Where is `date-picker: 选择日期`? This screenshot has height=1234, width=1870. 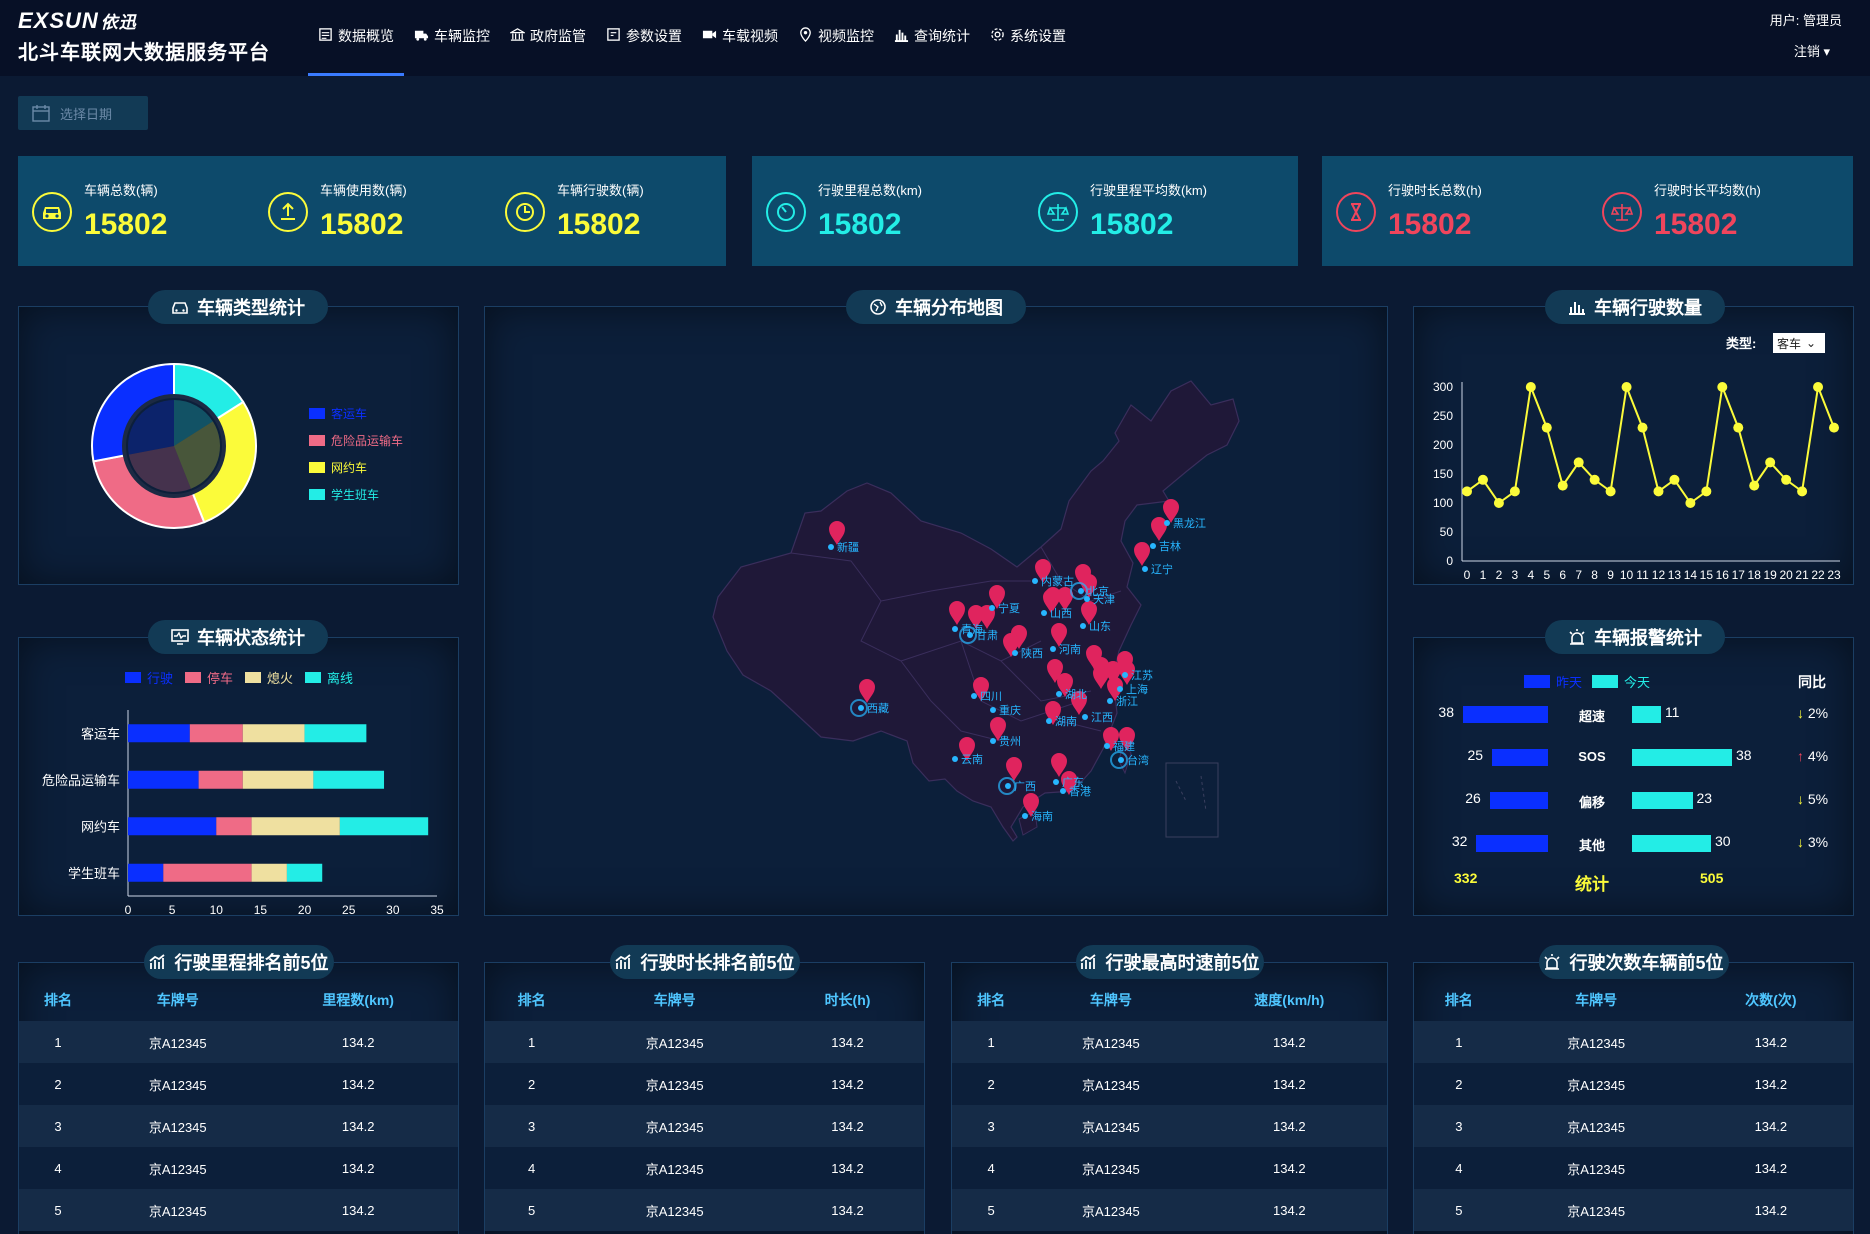 date-picker: 选择日期 is located at coordinates (83, 113).